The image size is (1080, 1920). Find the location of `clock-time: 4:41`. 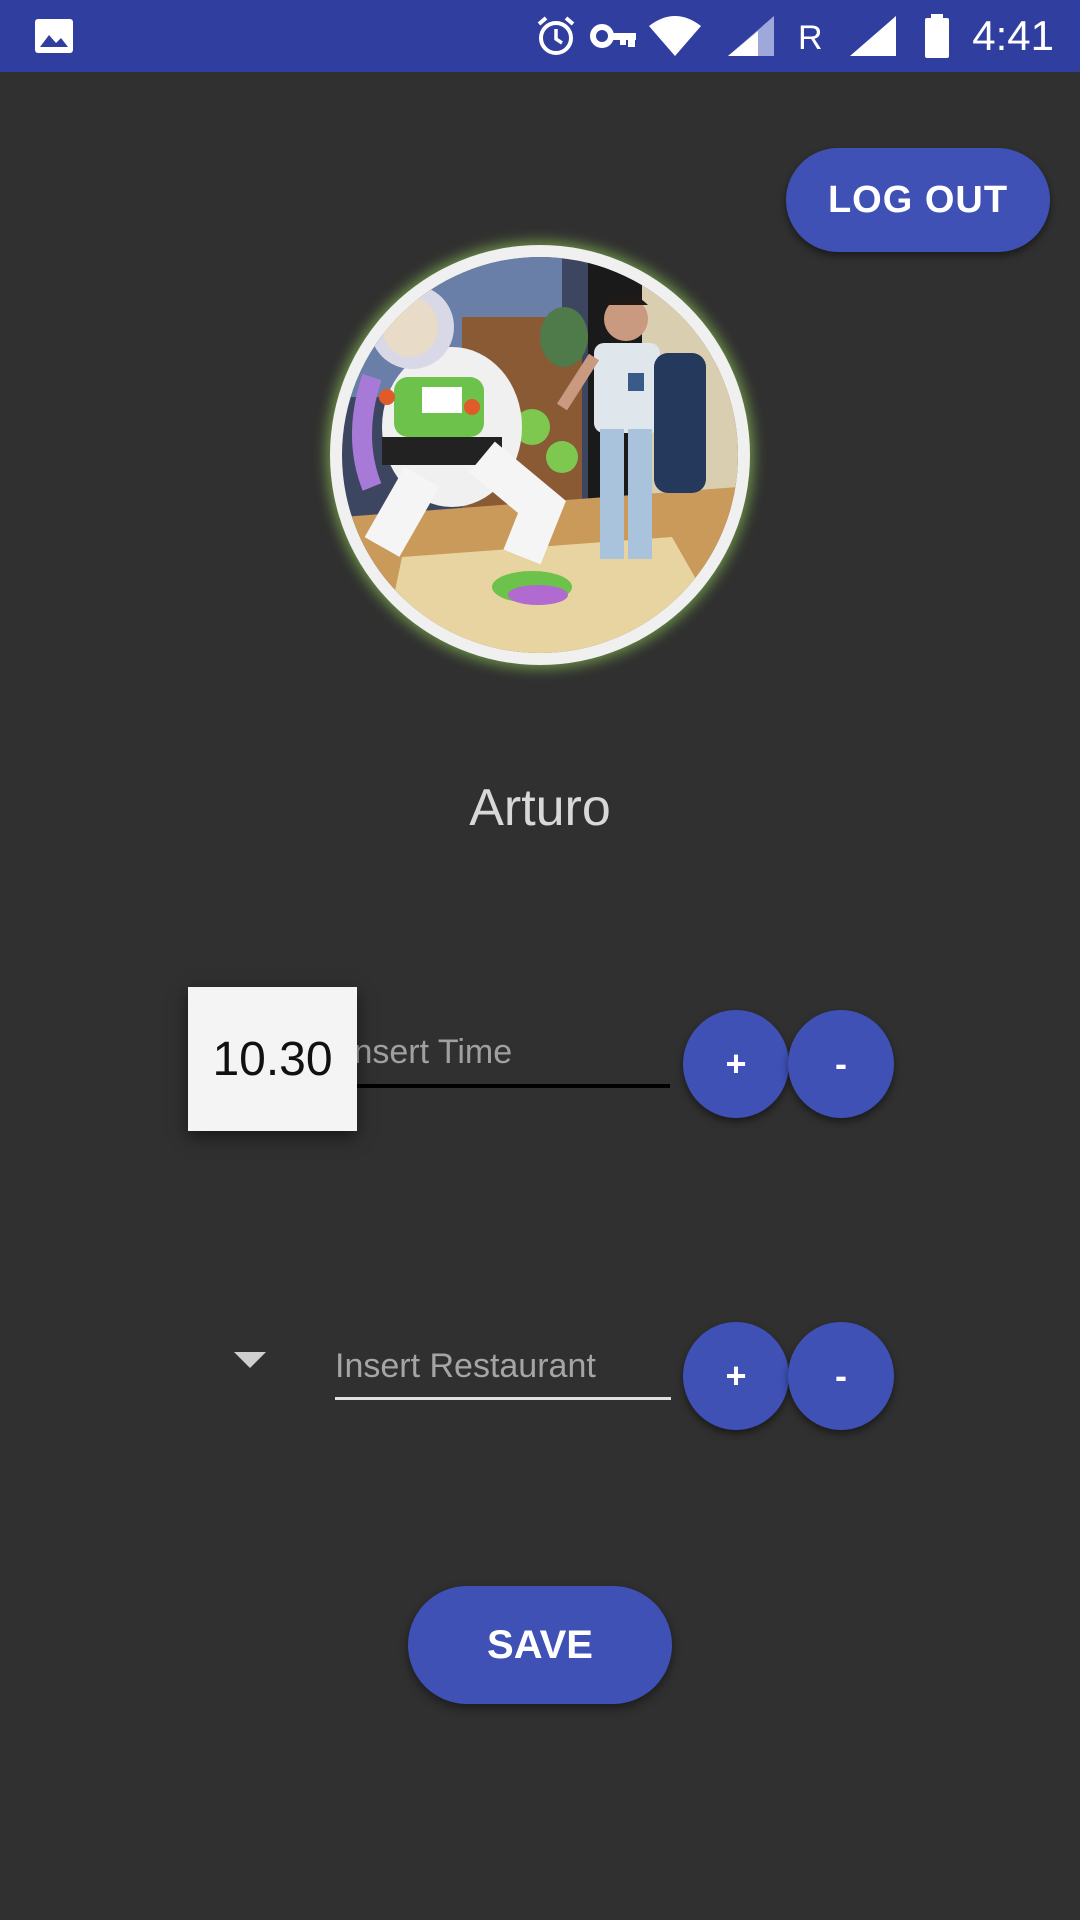

clock-time: 4:41 is located at coordinates (1013, 35).